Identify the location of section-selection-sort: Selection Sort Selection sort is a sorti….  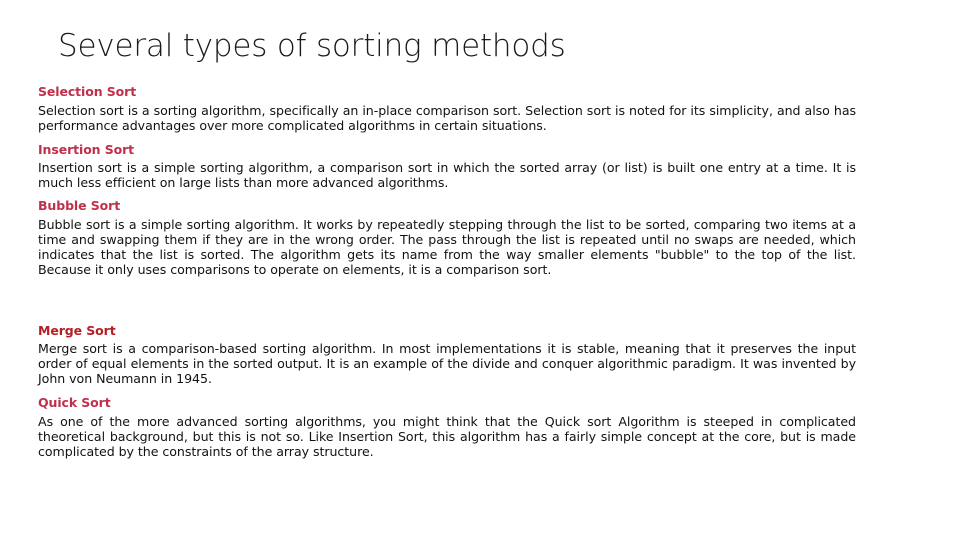
(447, 109).